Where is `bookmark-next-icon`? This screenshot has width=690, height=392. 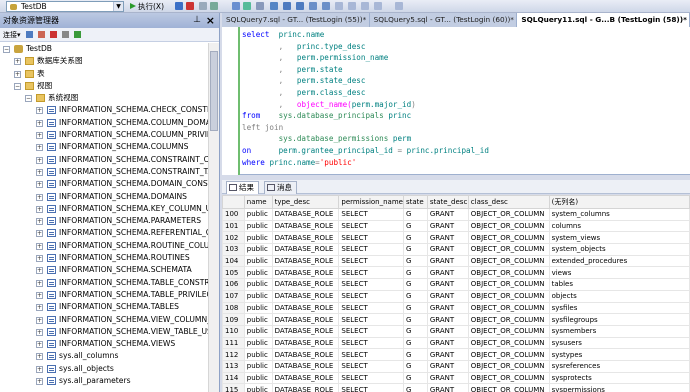 bookmark-next-icon is located at coordinates (365, 6).